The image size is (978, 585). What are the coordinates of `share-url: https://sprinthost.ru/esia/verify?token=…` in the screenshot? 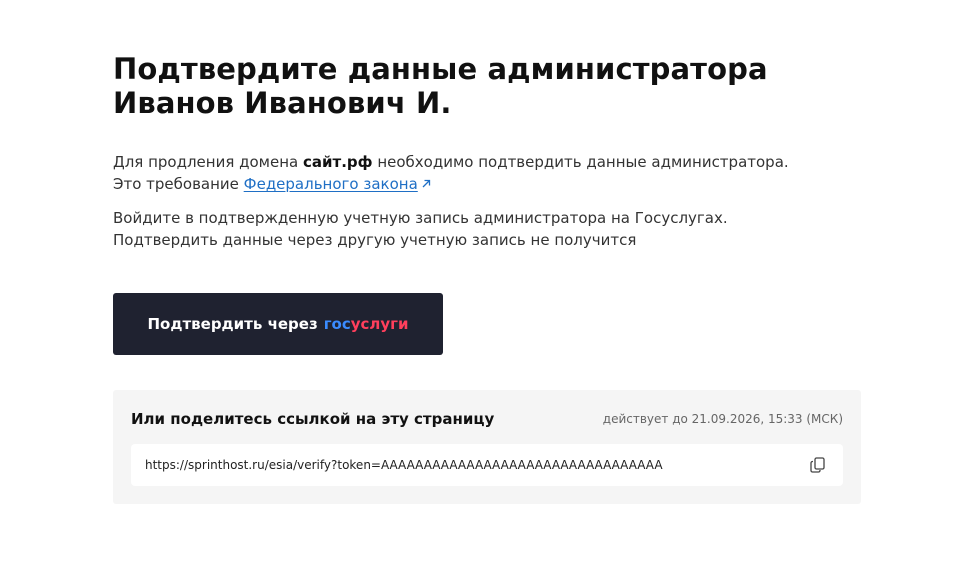 It's located at (476, 465).